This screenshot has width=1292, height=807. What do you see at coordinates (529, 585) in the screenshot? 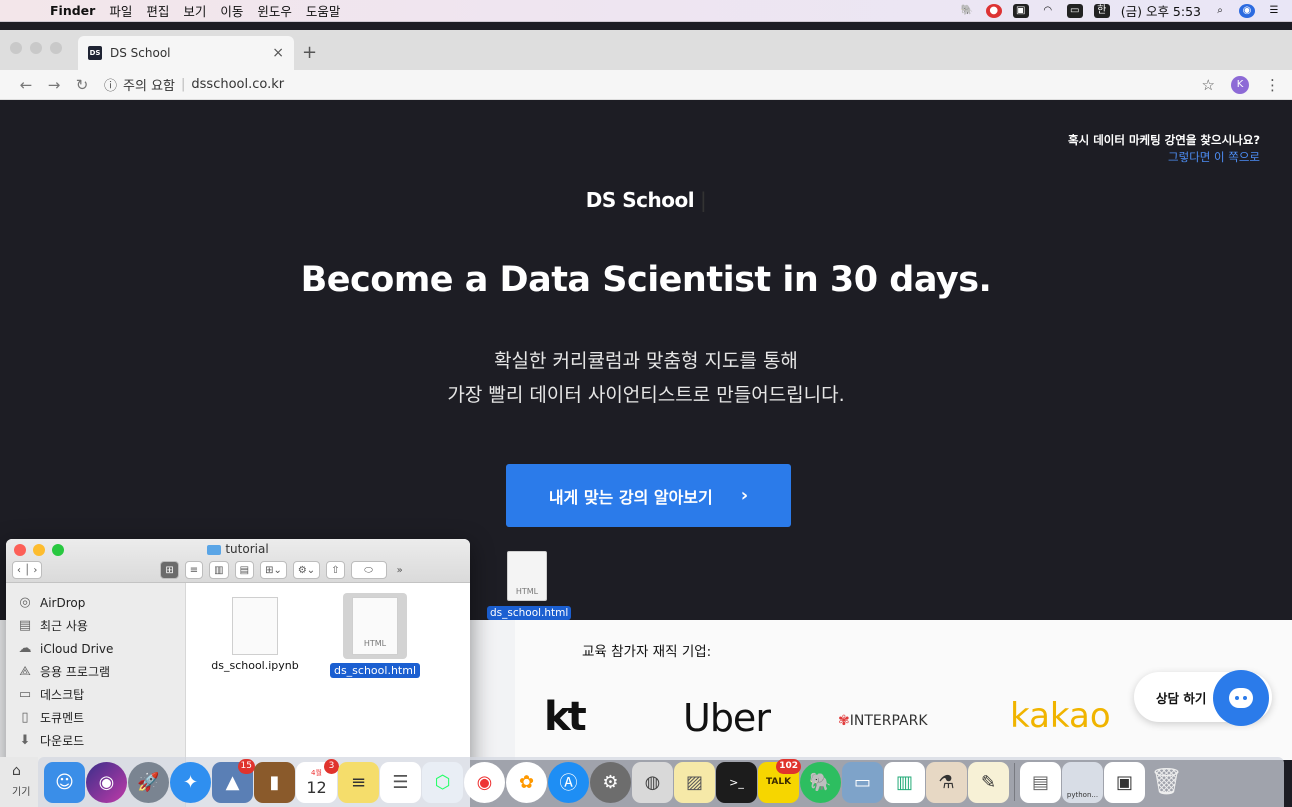
I see `desktop-file: HTML ds_school.html` at bounding box center [529, 585].